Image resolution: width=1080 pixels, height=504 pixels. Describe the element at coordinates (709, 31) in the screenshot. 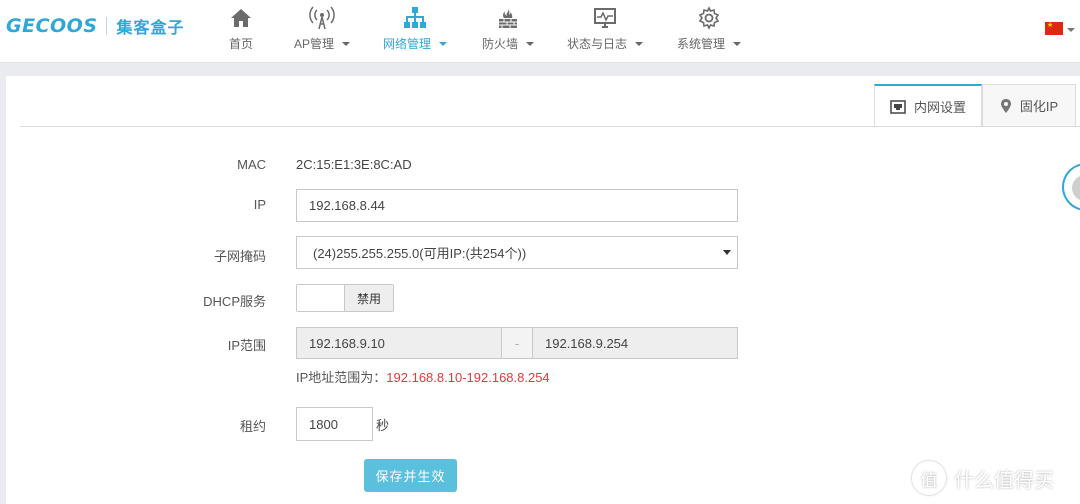

I see `nav-item-system-management: 系统管理` at that location.